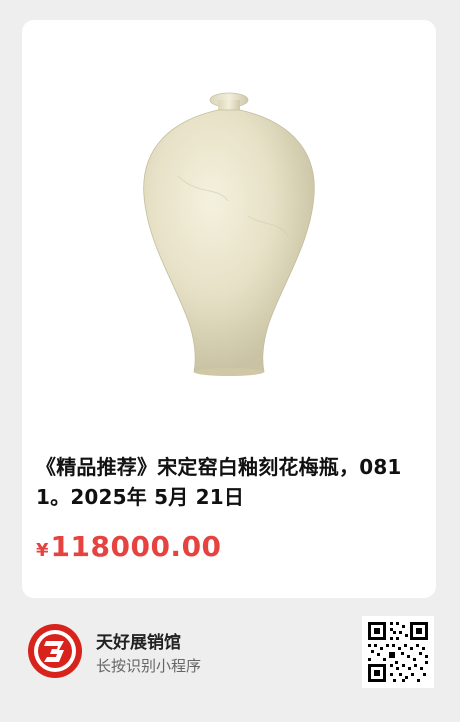  I want to click on price-amount: 118000.00, so click(136, 546).